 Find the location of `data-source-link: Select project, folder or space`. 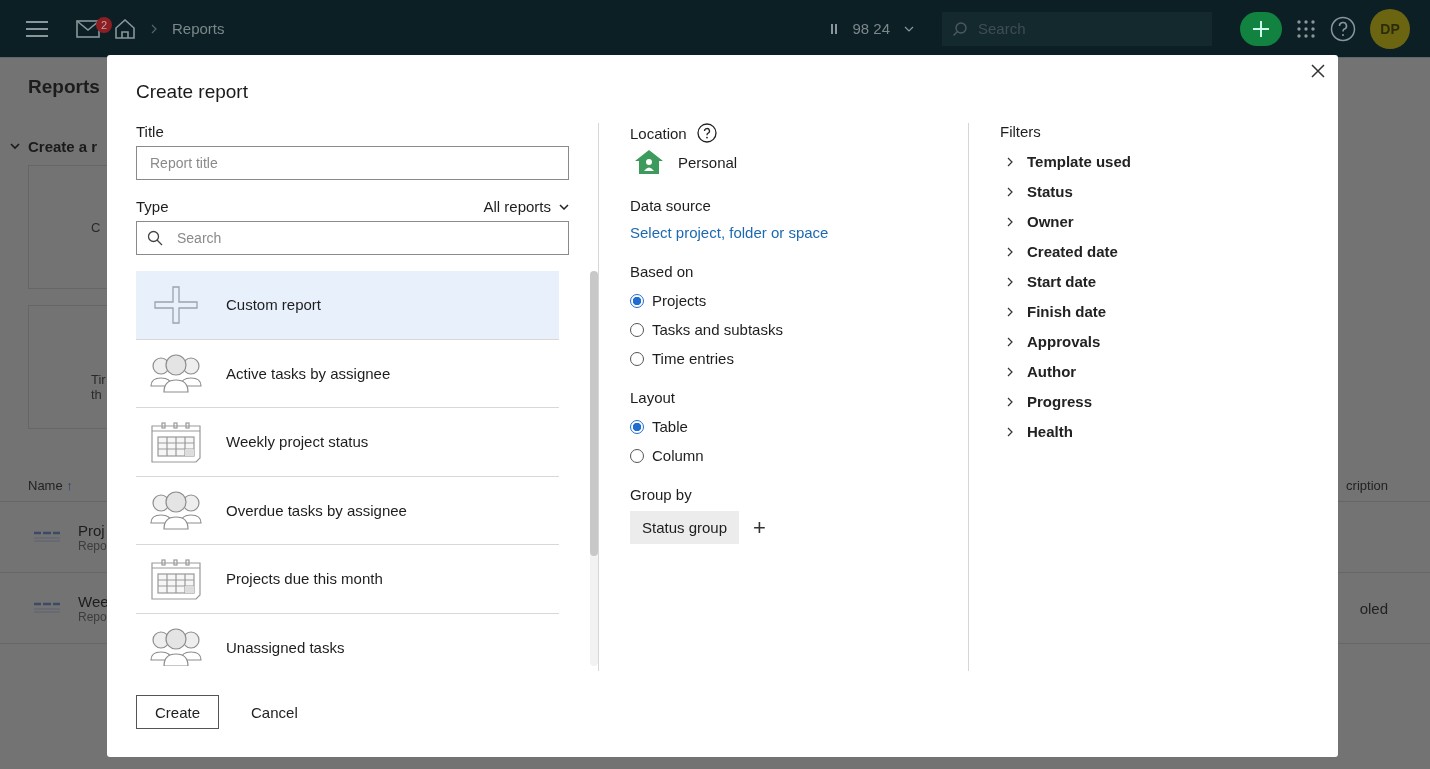

data-source-link: Select project, folder or space is located at coordinates (799, 232).